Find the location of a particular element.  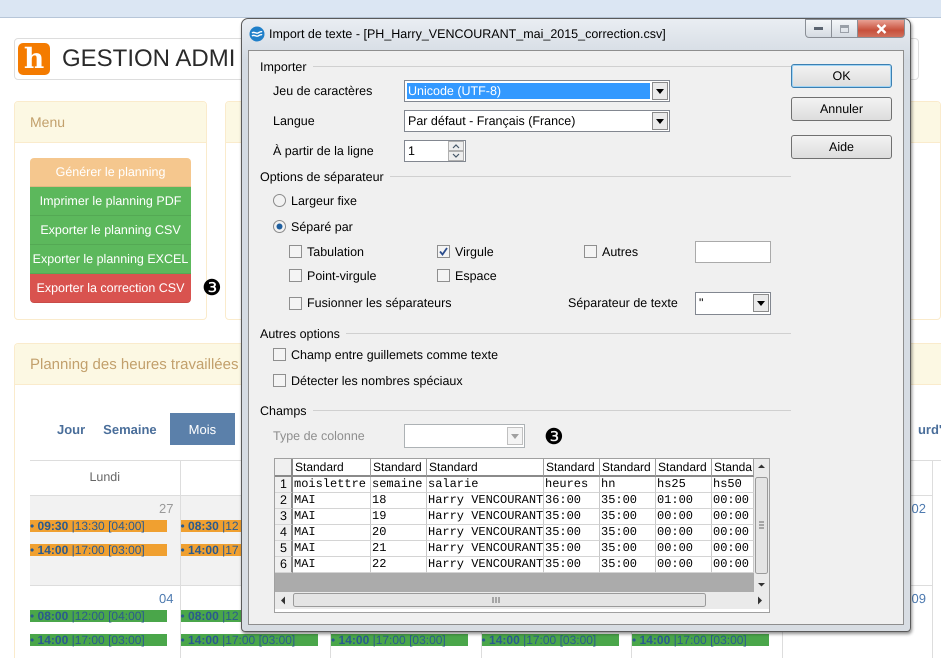

checkbox-label: Tabulation is located at coordinates (335, 251).